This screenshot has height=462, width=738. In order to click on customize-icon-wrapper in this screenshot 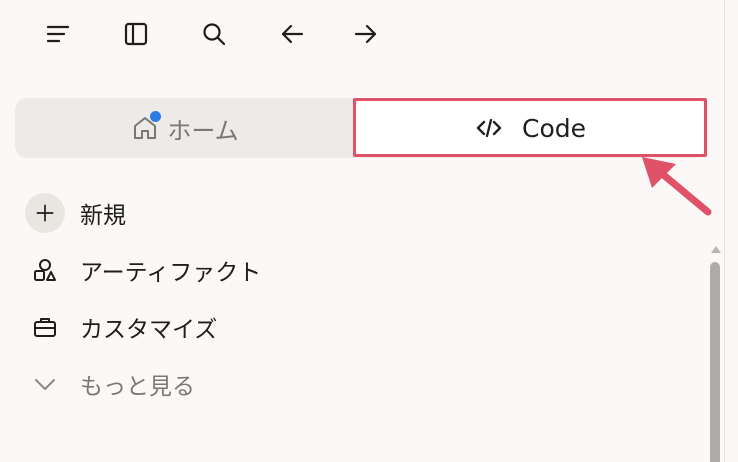, I will do `click(45, 327)`.